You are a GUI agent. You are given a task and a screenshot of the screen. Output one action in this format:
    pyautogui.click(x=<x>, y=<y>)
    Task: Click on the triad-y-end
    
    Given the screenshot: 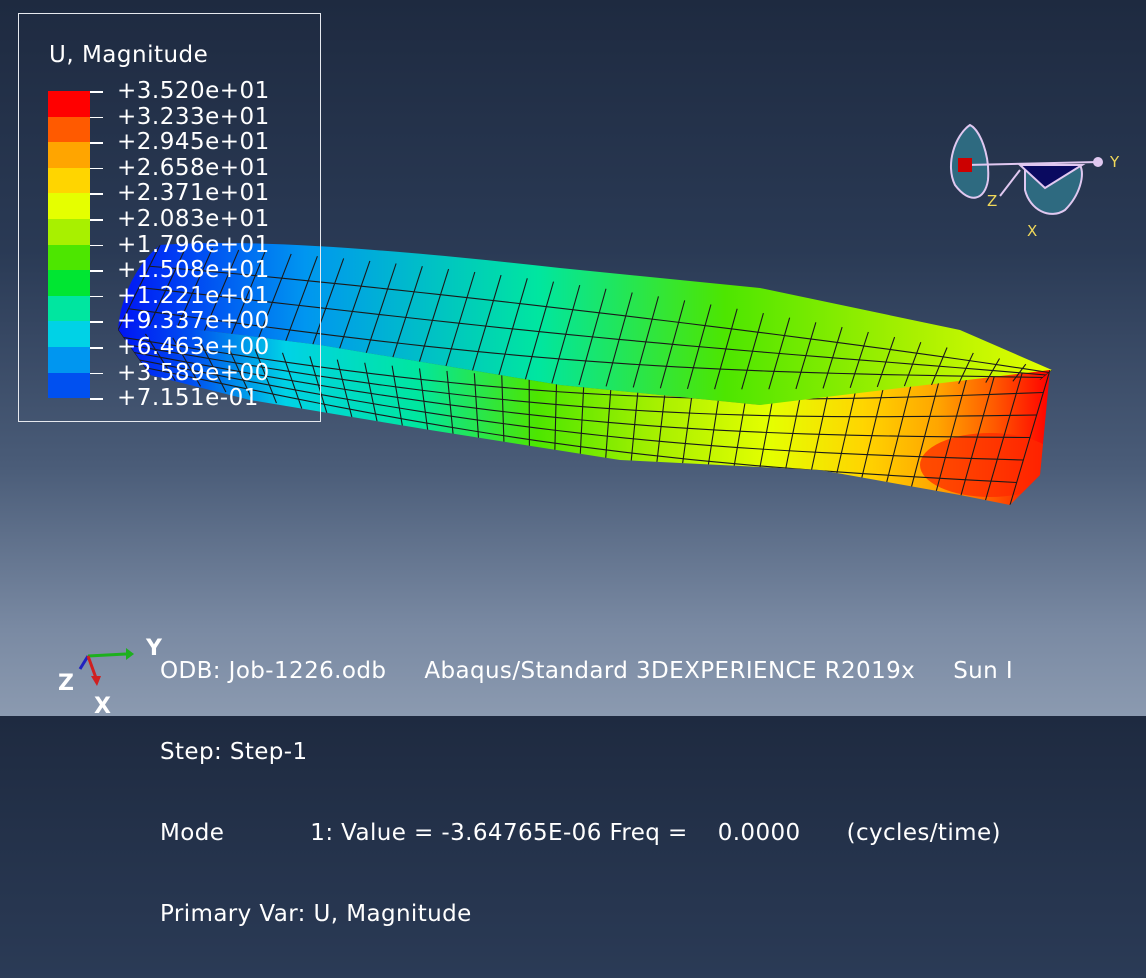 What is the action you would take?
    pyautogui.click(x=1098, y=162)
    